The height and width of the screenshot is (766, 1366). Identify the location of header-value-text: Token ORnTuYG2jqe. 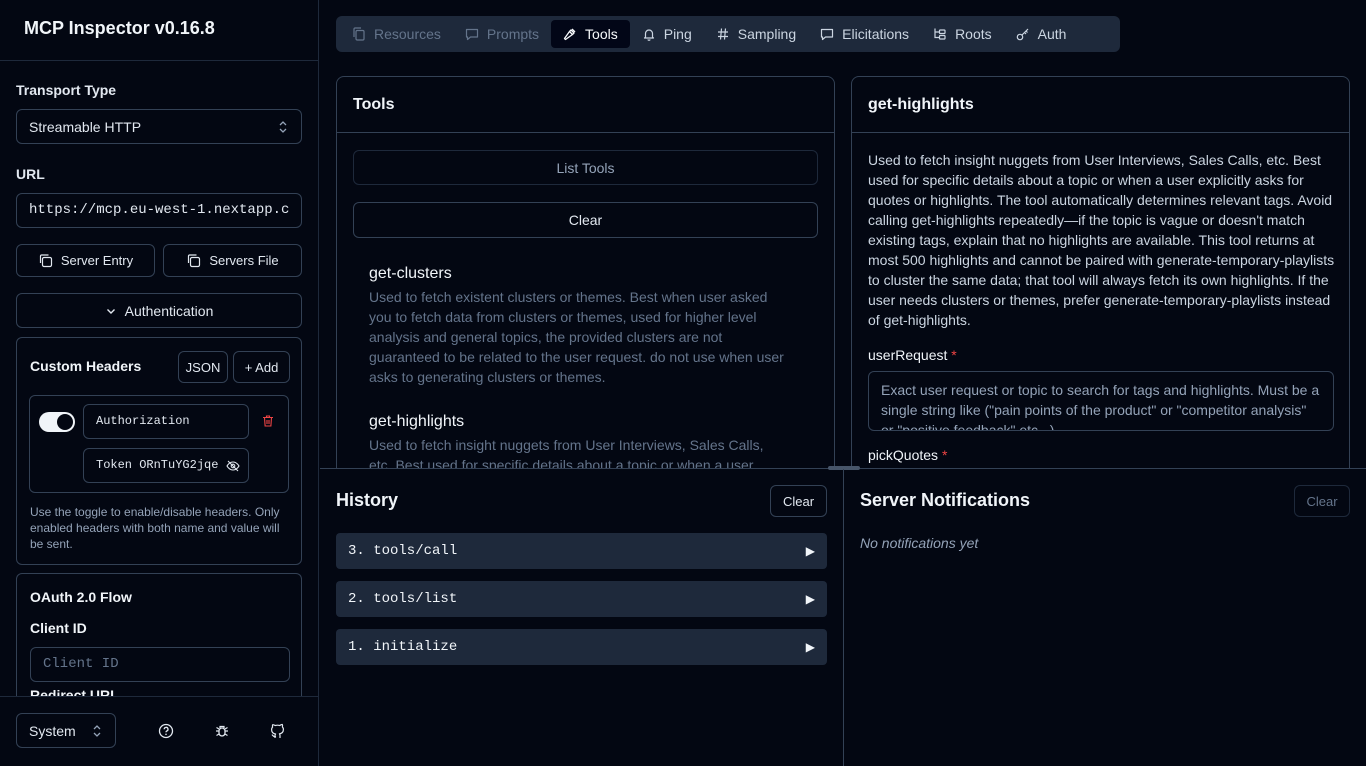
(157, 465).